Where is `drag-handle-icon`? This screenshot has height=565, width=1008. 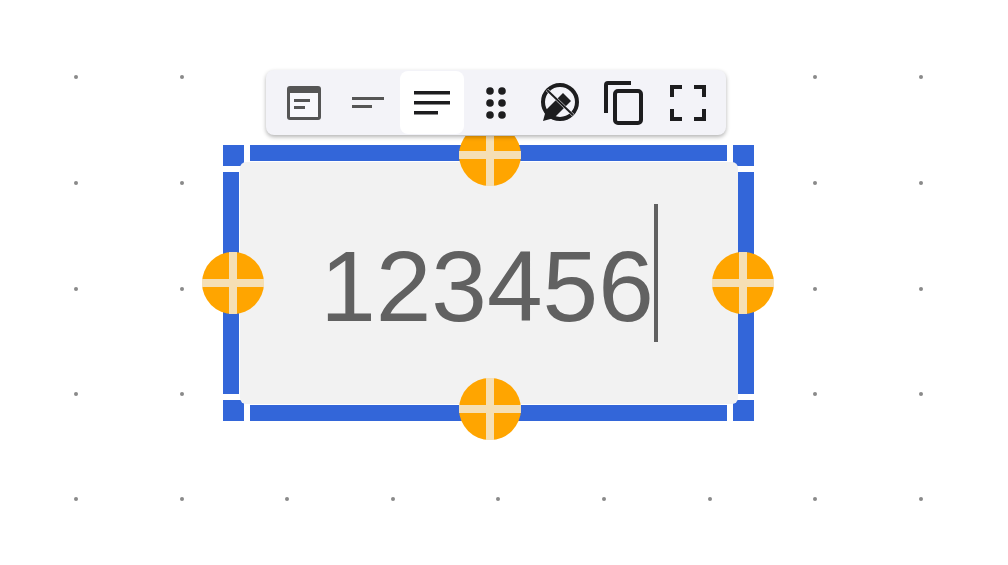
drag-handle-icon is located at coordinates (496, 102).